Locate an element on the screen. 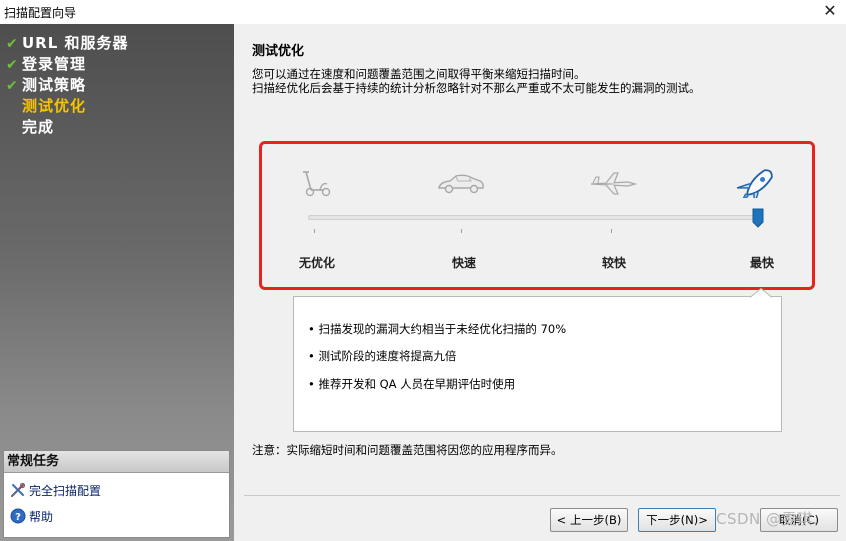 The width and height of the screenshot is (846, 541). step-url-and-servers: ✔ URL 和服务器 is located at coordinates (67, 42).